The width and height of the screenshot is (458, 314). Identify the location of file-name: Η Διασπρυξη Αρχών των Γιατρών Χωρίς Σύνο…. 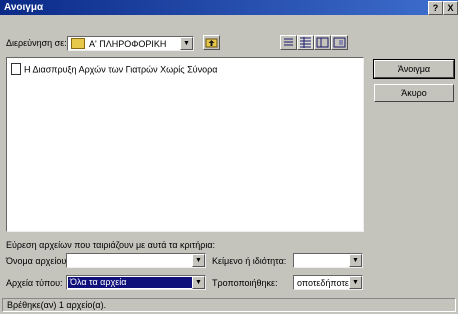
(121, 69).